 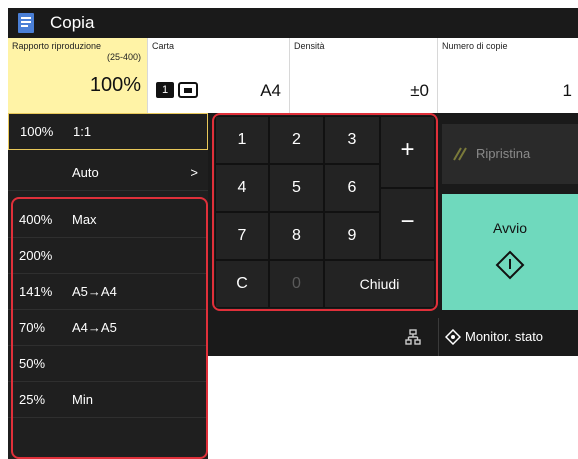 What do you see at coordinates (108, 400) in the screenshot?
I see `ratio-item-25: 25% Min` at bounding box center [108, 400].